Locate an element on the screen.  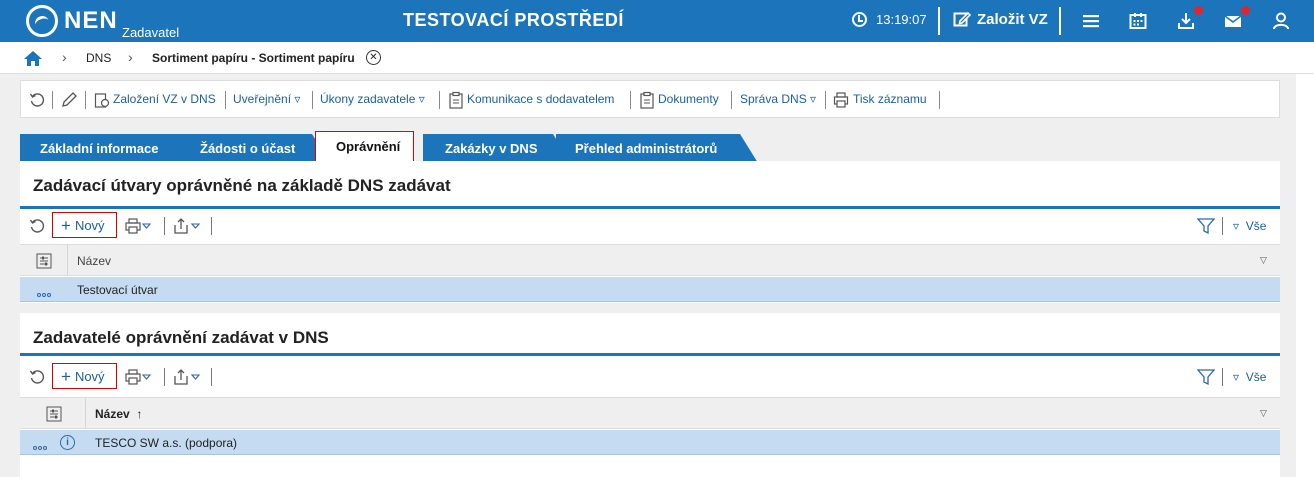
mail-button is located at coordinates (1236, 18).